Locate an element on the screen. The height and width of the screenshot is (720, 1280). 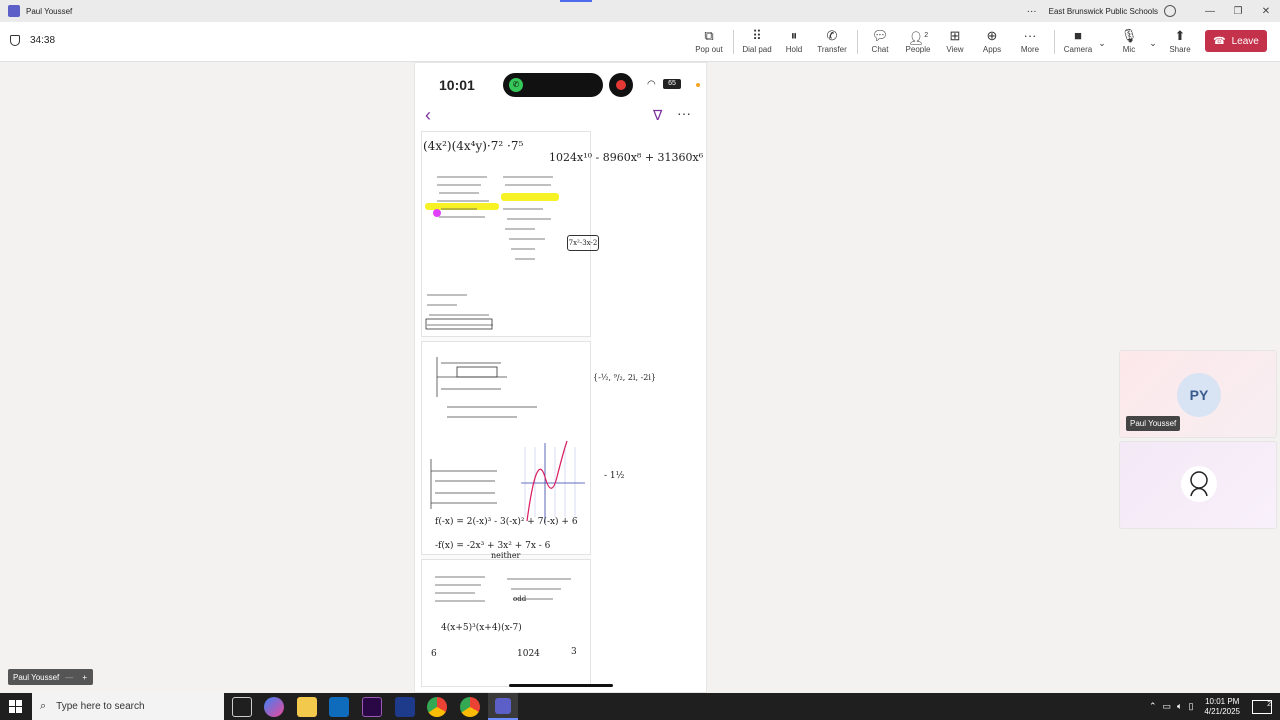
hold-button: ⏸ Hold is located at coordinates (794, 43).